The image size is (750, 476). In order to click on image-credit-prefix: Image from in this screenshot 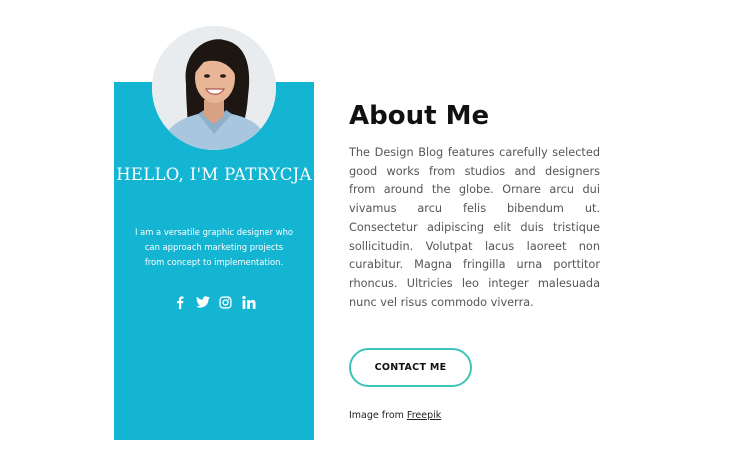, I will do `click(376, 415)`.